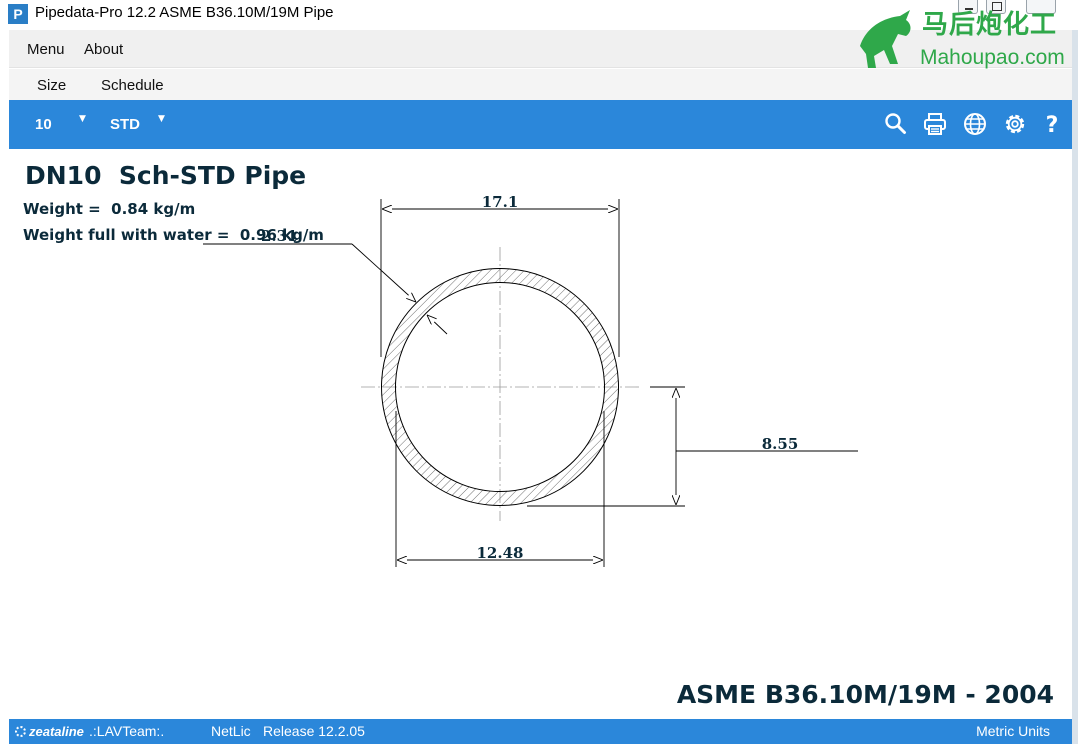 Image resolution: width=1078 pixels, height=744 pixels. Describe the element at coordinates (935, 124) in the screenshot. I see `print-icon` at that location.